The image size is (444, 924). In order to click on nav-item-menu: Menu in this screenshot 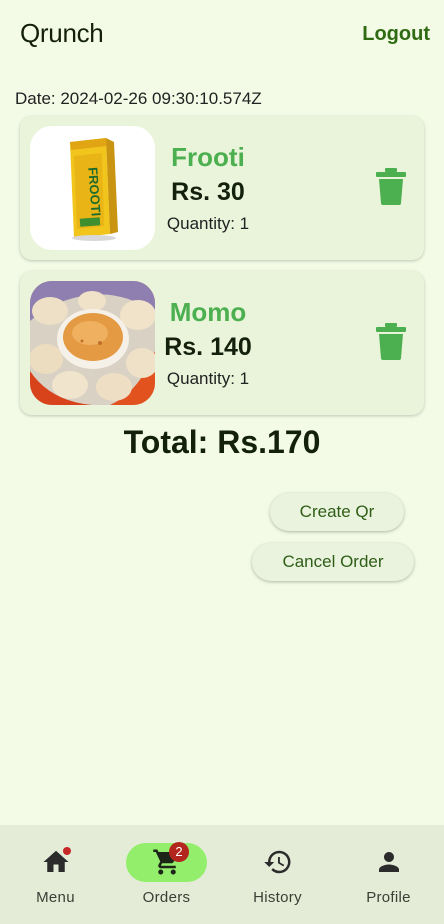, I will do `click(55, 874)`.